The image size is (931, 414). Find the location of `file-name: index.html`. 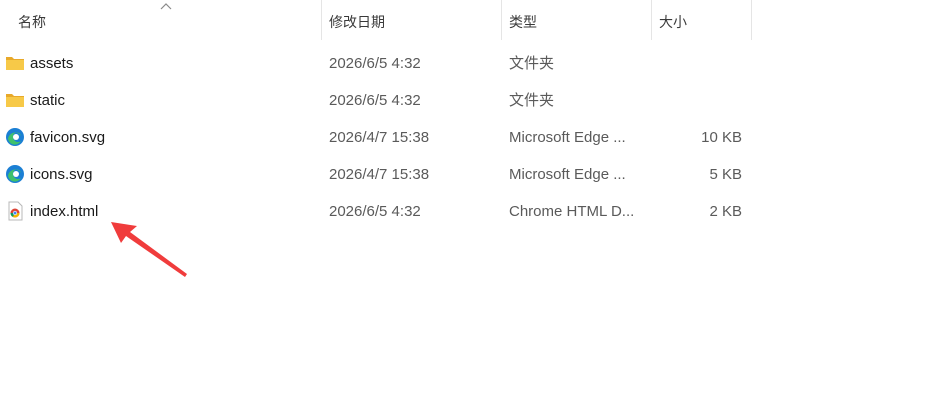

file-name: index.html is located at coordinates (64, 211).